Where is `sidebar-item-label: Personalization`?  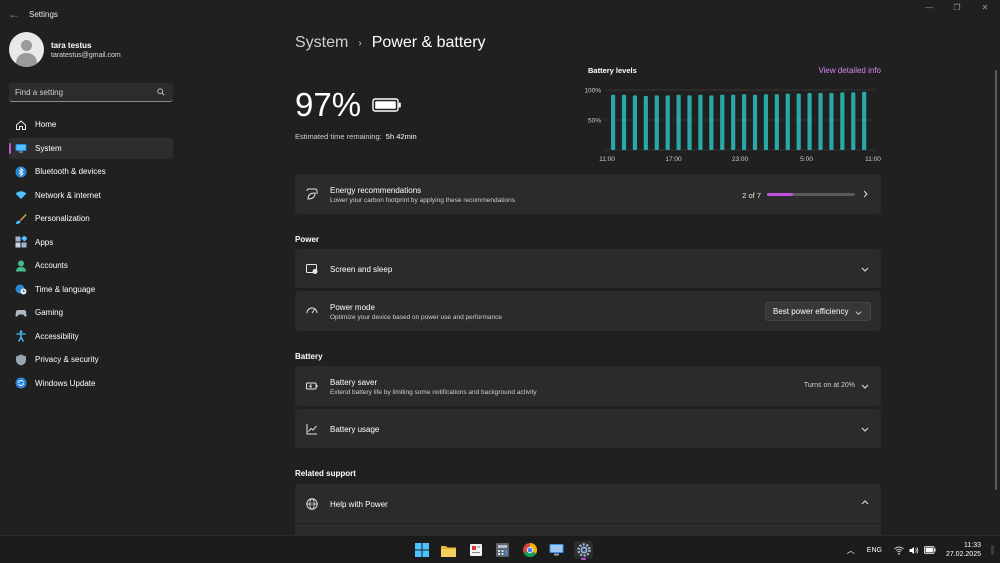 sidebar-item-label: Personalization is located at coordinates (62, 218).